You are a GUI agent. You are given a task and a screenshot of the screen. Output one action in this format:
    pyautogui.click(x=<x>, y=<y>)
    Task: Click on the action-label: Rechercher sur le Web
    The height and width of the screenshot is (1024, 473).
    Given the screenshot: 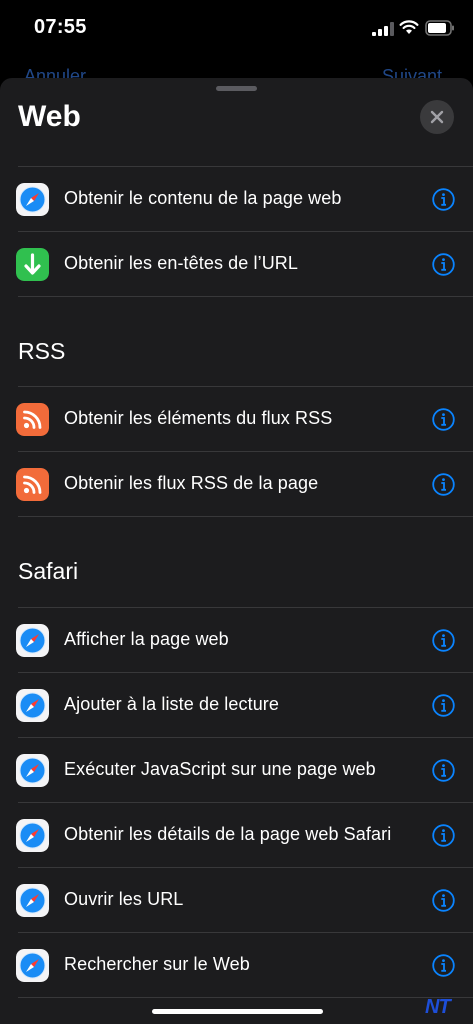 What is the action you would take?
    pyautogui.click(x=157, y=964)
    